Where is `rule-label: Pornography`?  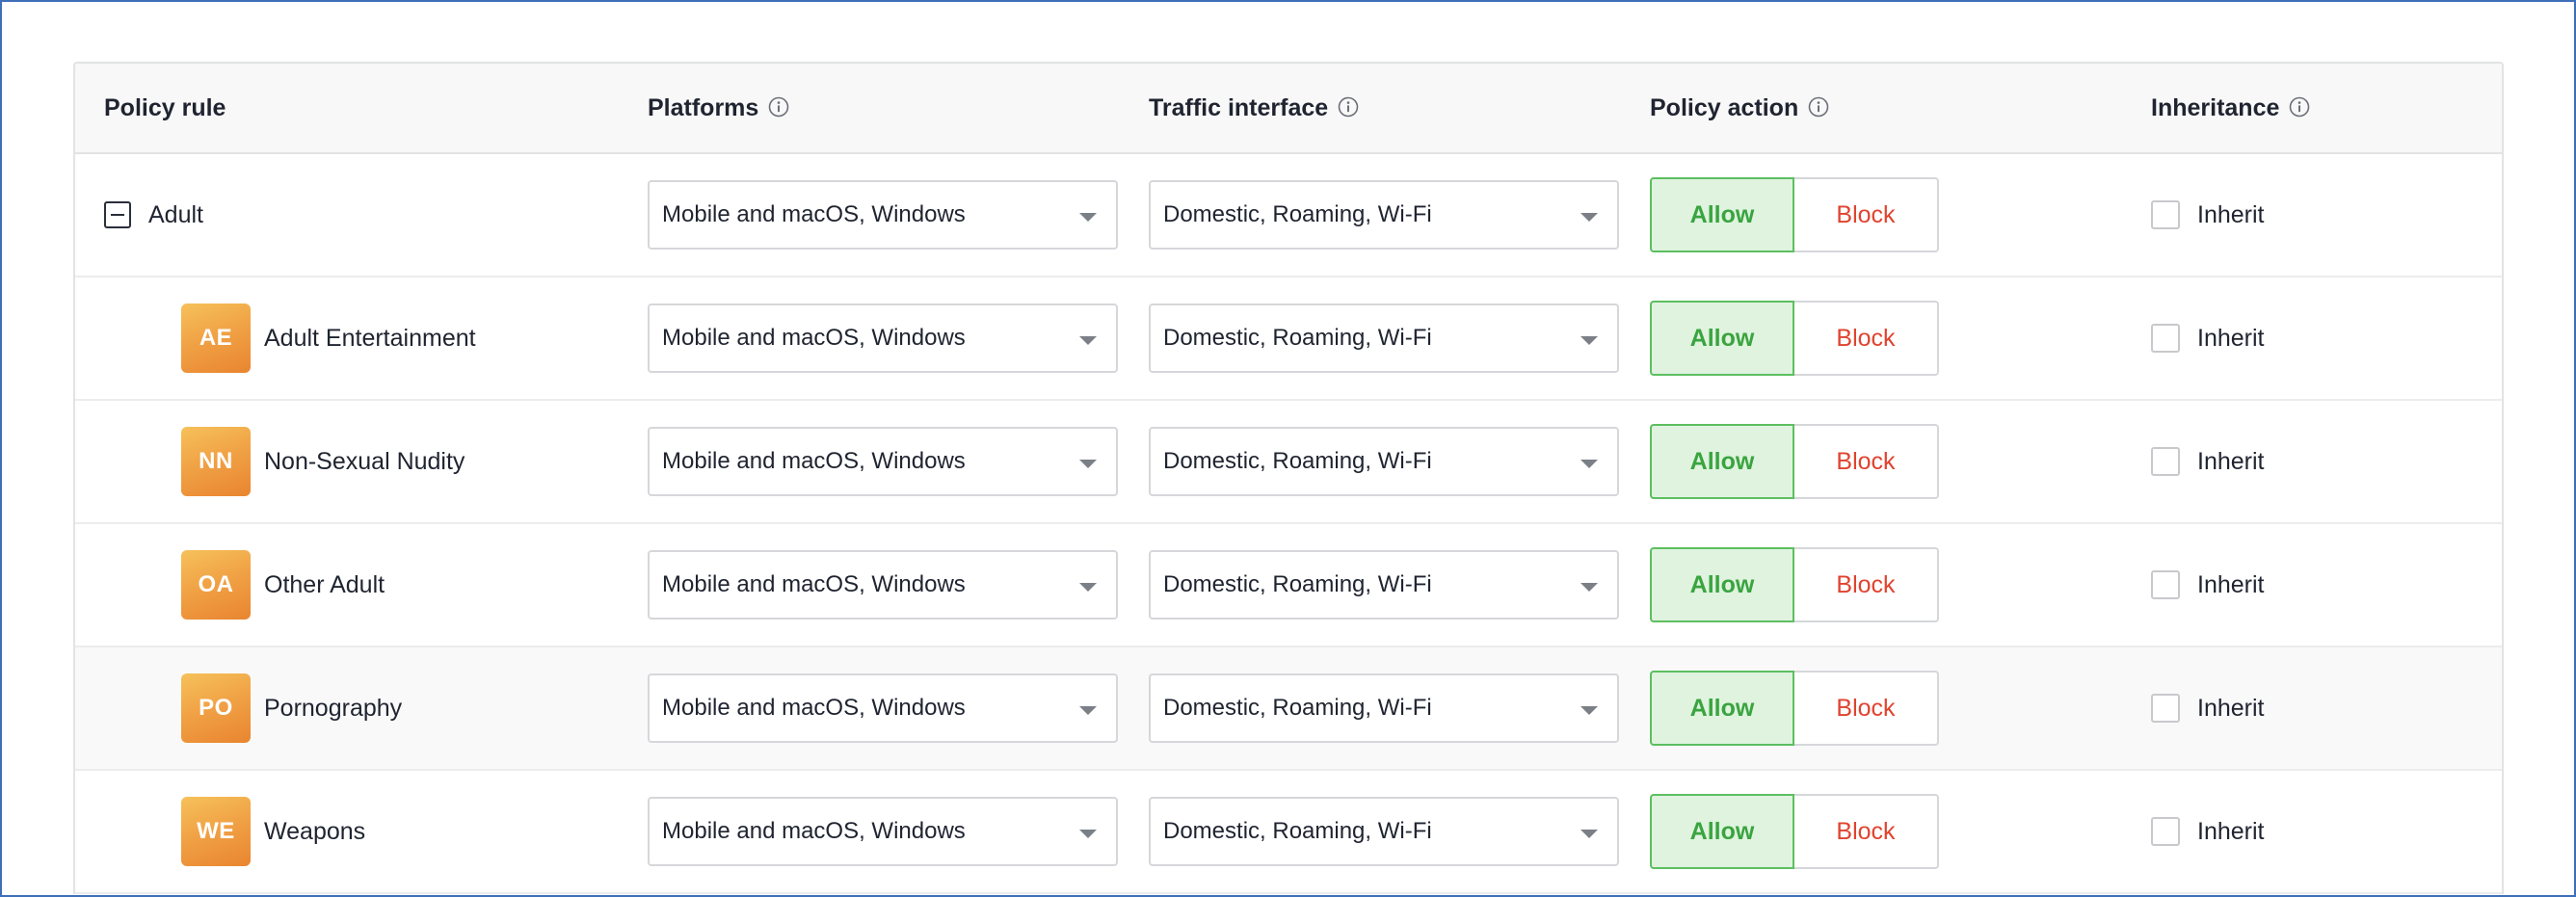
rule-label: Pornography is located at coordinates (333, 708).